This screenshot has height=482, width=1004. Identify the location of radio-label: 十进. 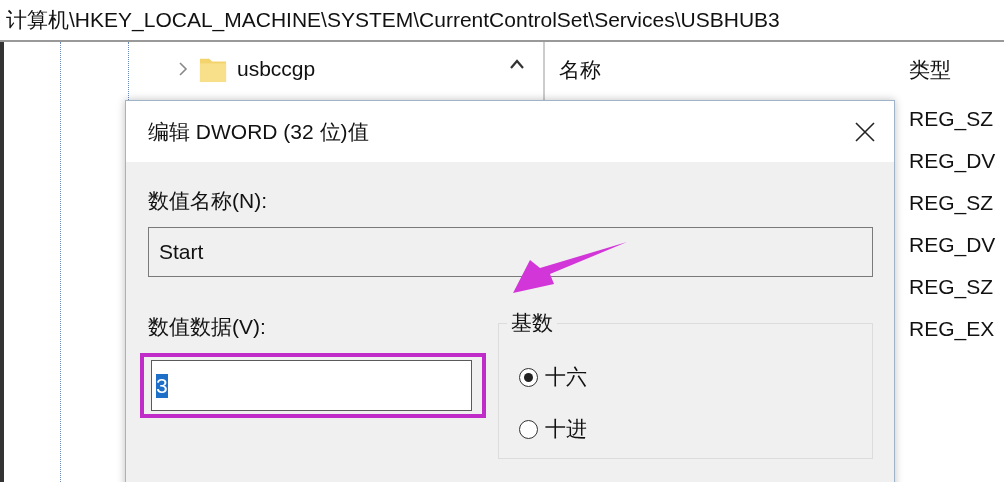
(566, 429).